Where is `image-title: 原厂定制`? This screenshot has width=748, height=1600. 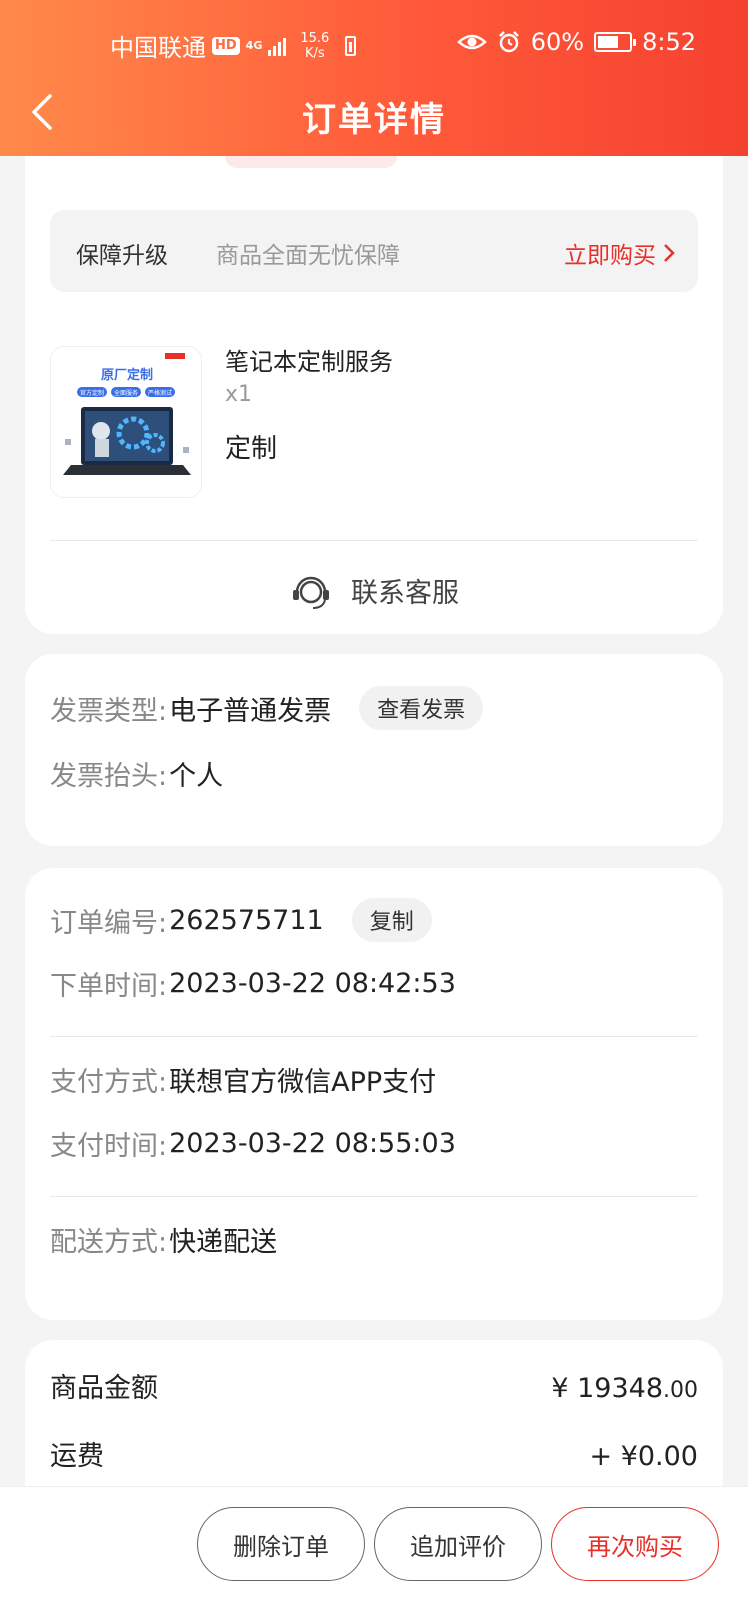 image-title: 原厂定制 is located at coordinates (127, 375).